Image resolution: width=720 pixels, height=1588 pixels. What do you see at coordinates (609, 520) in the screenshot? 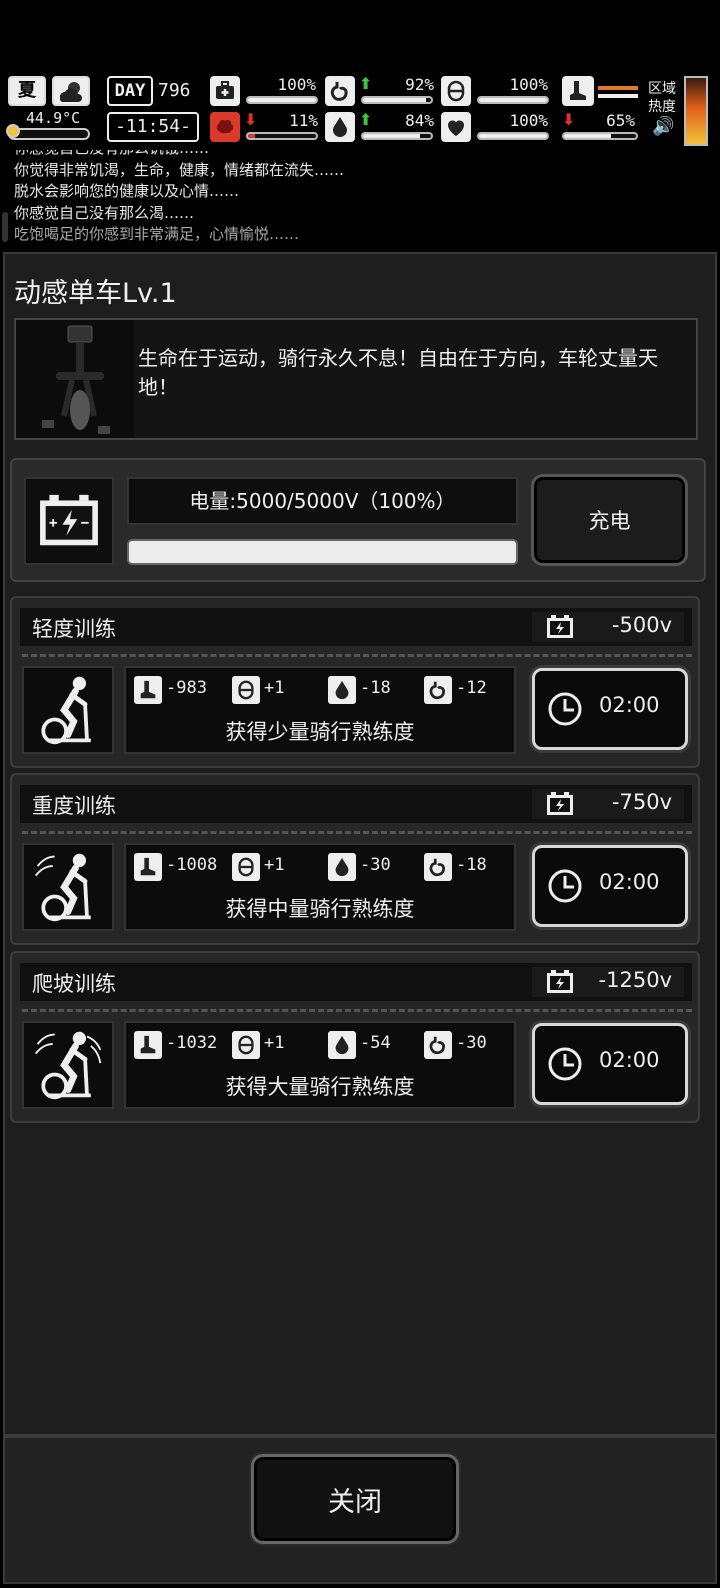
I see `charge-button: 充电` at bounding box center [609, 520].